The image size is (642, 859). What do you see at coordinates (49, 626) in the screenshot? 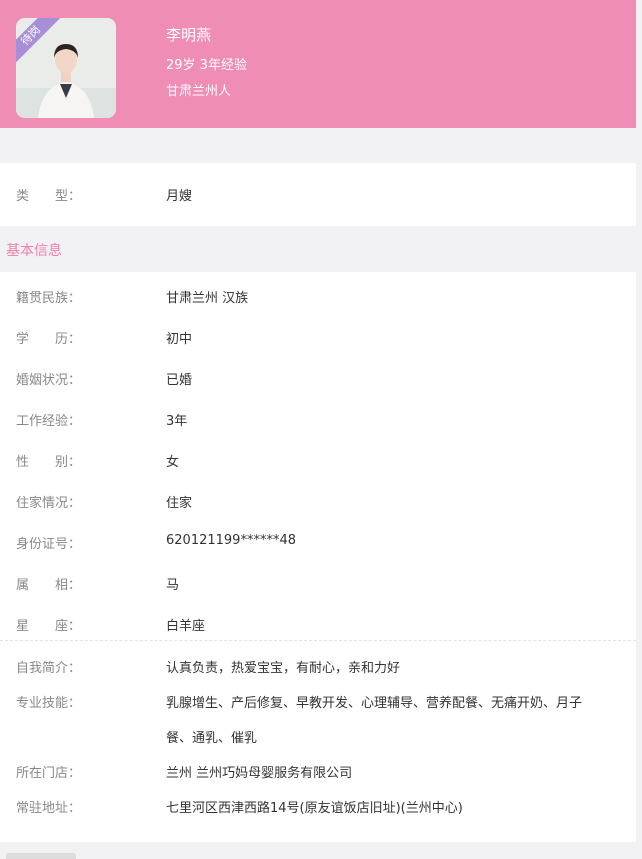
I see `info-label: 星 座：` at bounding box center [49, 626].